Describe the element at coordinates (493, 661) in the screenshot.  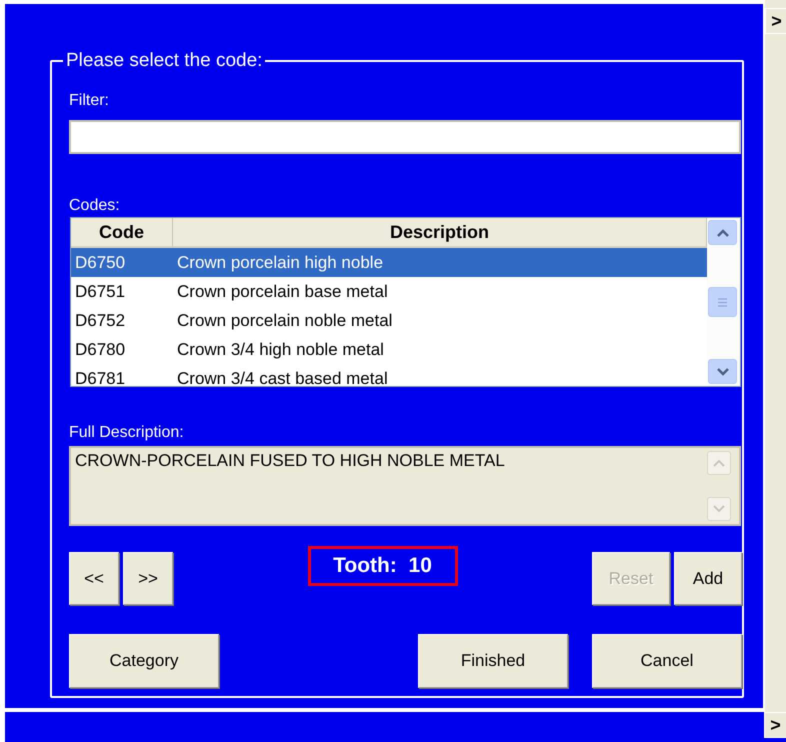
I see `finished-button: Finished` at that location.